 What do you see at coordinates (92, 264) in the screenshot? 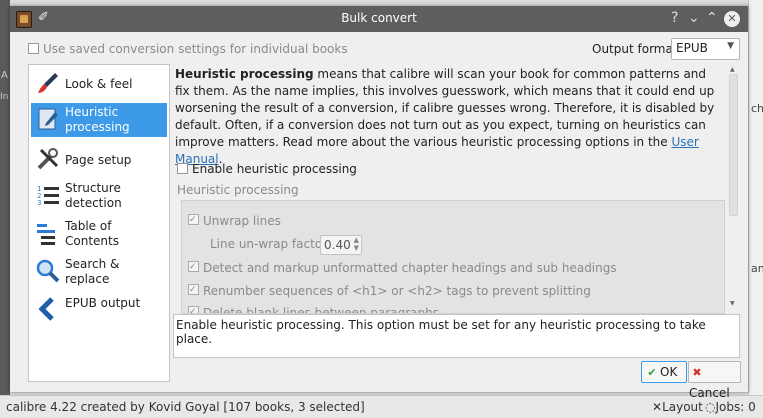
I see `sidebar-item-label: Search &` at bounding box center [92, 264].